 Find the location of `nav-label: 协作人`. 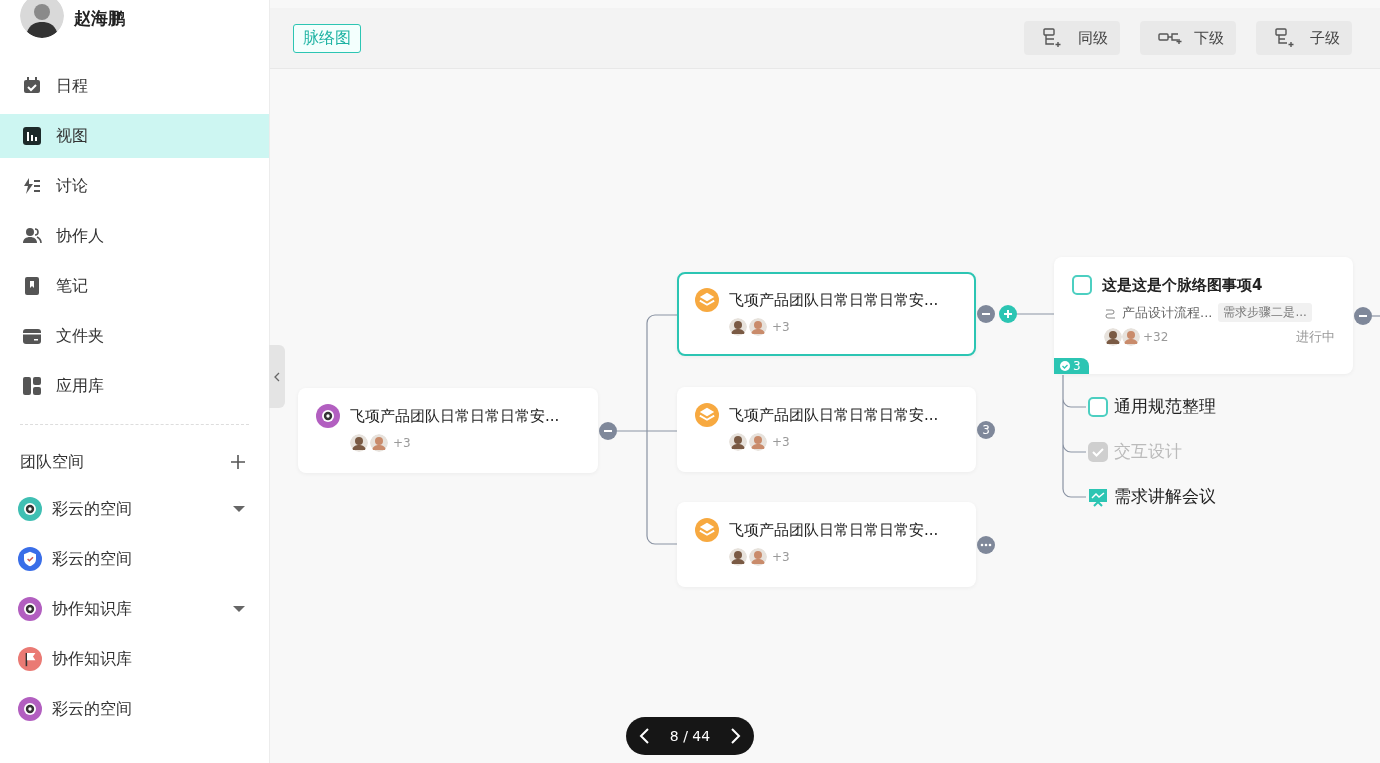

nav-label: 协作人 is located at coordinates (80, 236).